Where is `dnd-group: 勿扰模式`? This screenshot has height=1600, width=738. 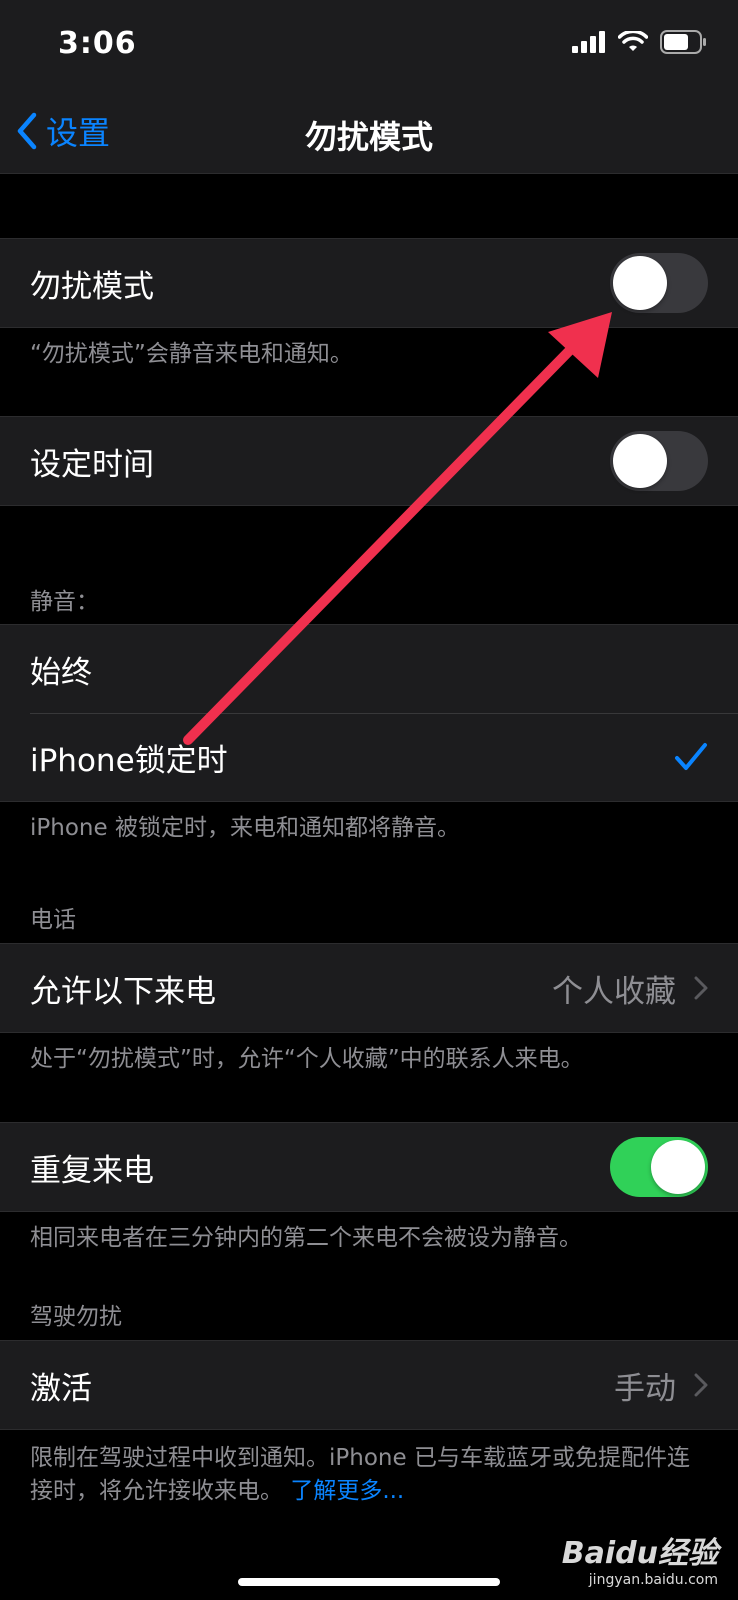 dnd-group: 勿扰模式 is located at coordinates (369, 283).